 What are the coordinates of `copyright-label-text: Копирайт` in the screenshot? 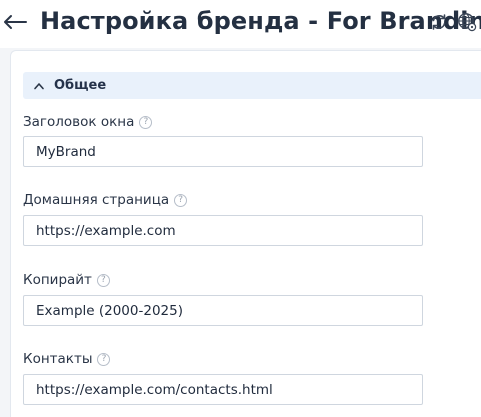 It's located at (57, 280).